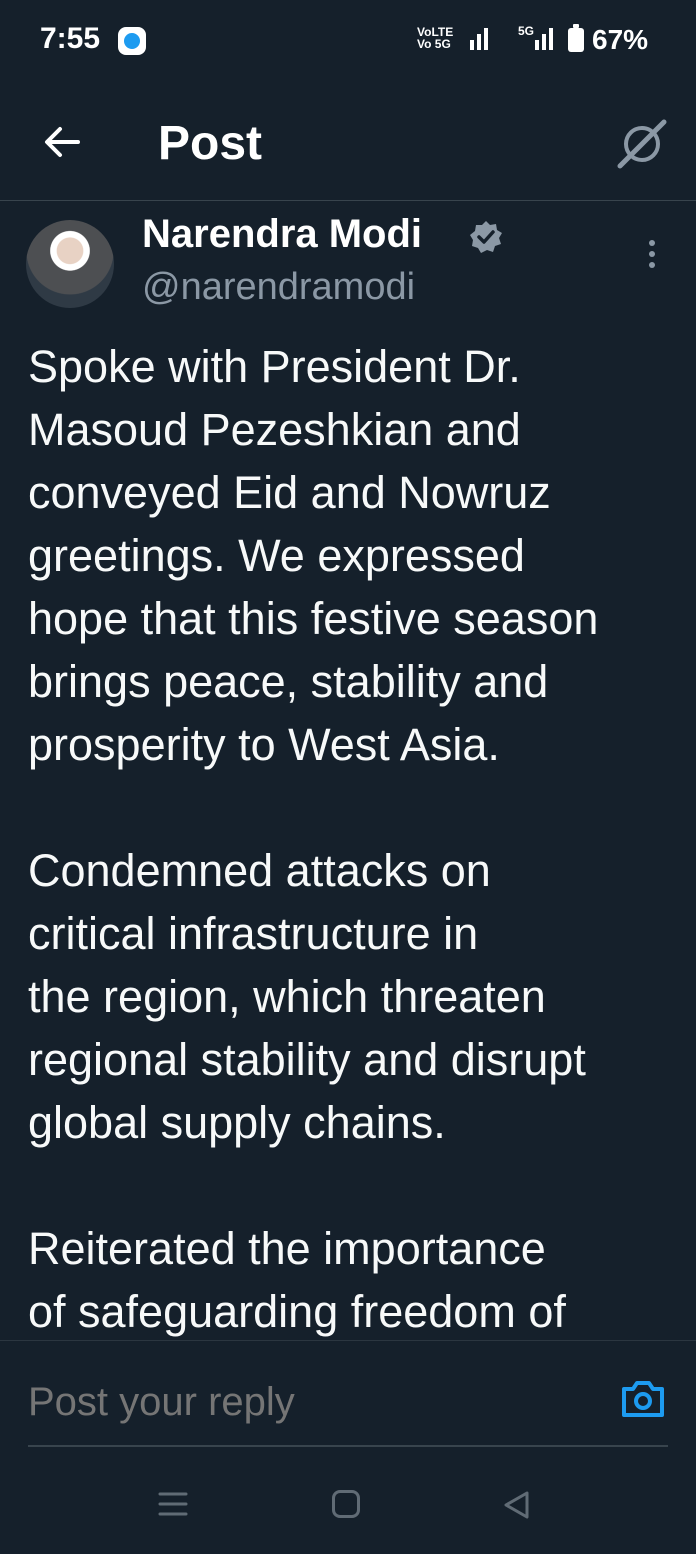 Image resolution: width=696 pixels, height=1554 pixels. I want to click on post-line: critical infrastructure in, so click(253, 933).